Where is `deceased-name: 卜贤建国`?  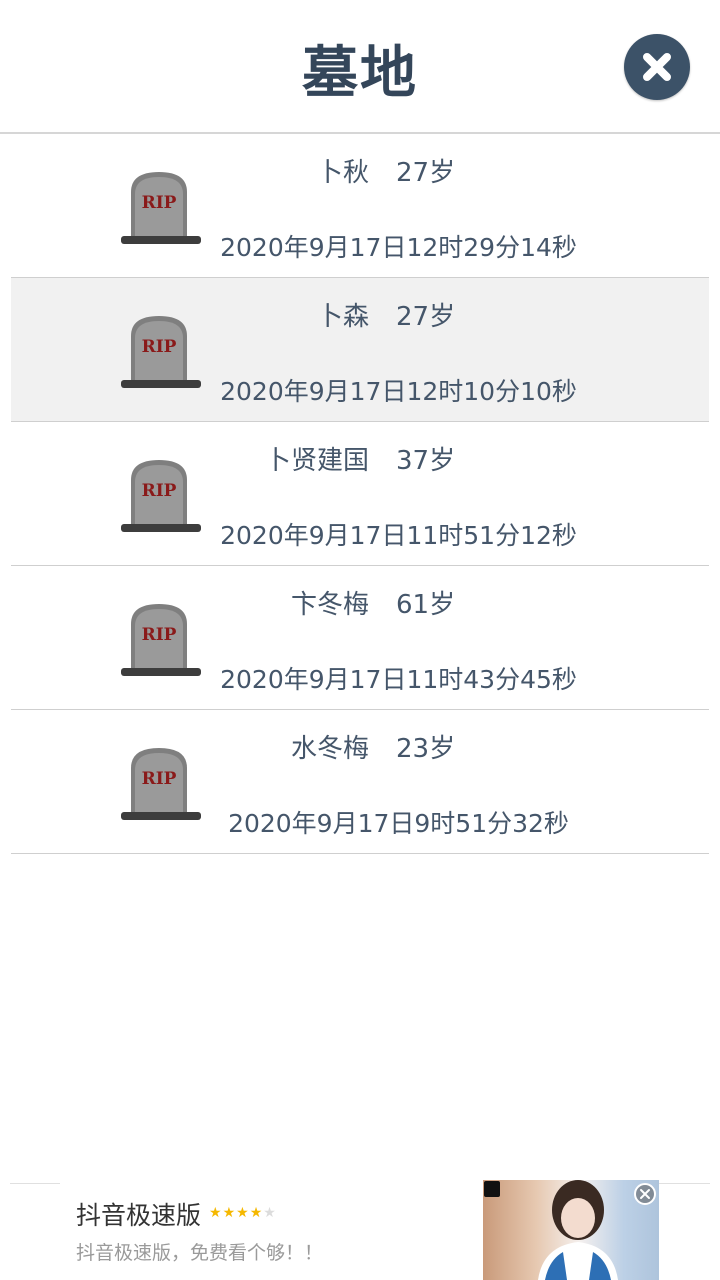 deceased-name: 卜贤建国 is located at coordinates (316, 461).